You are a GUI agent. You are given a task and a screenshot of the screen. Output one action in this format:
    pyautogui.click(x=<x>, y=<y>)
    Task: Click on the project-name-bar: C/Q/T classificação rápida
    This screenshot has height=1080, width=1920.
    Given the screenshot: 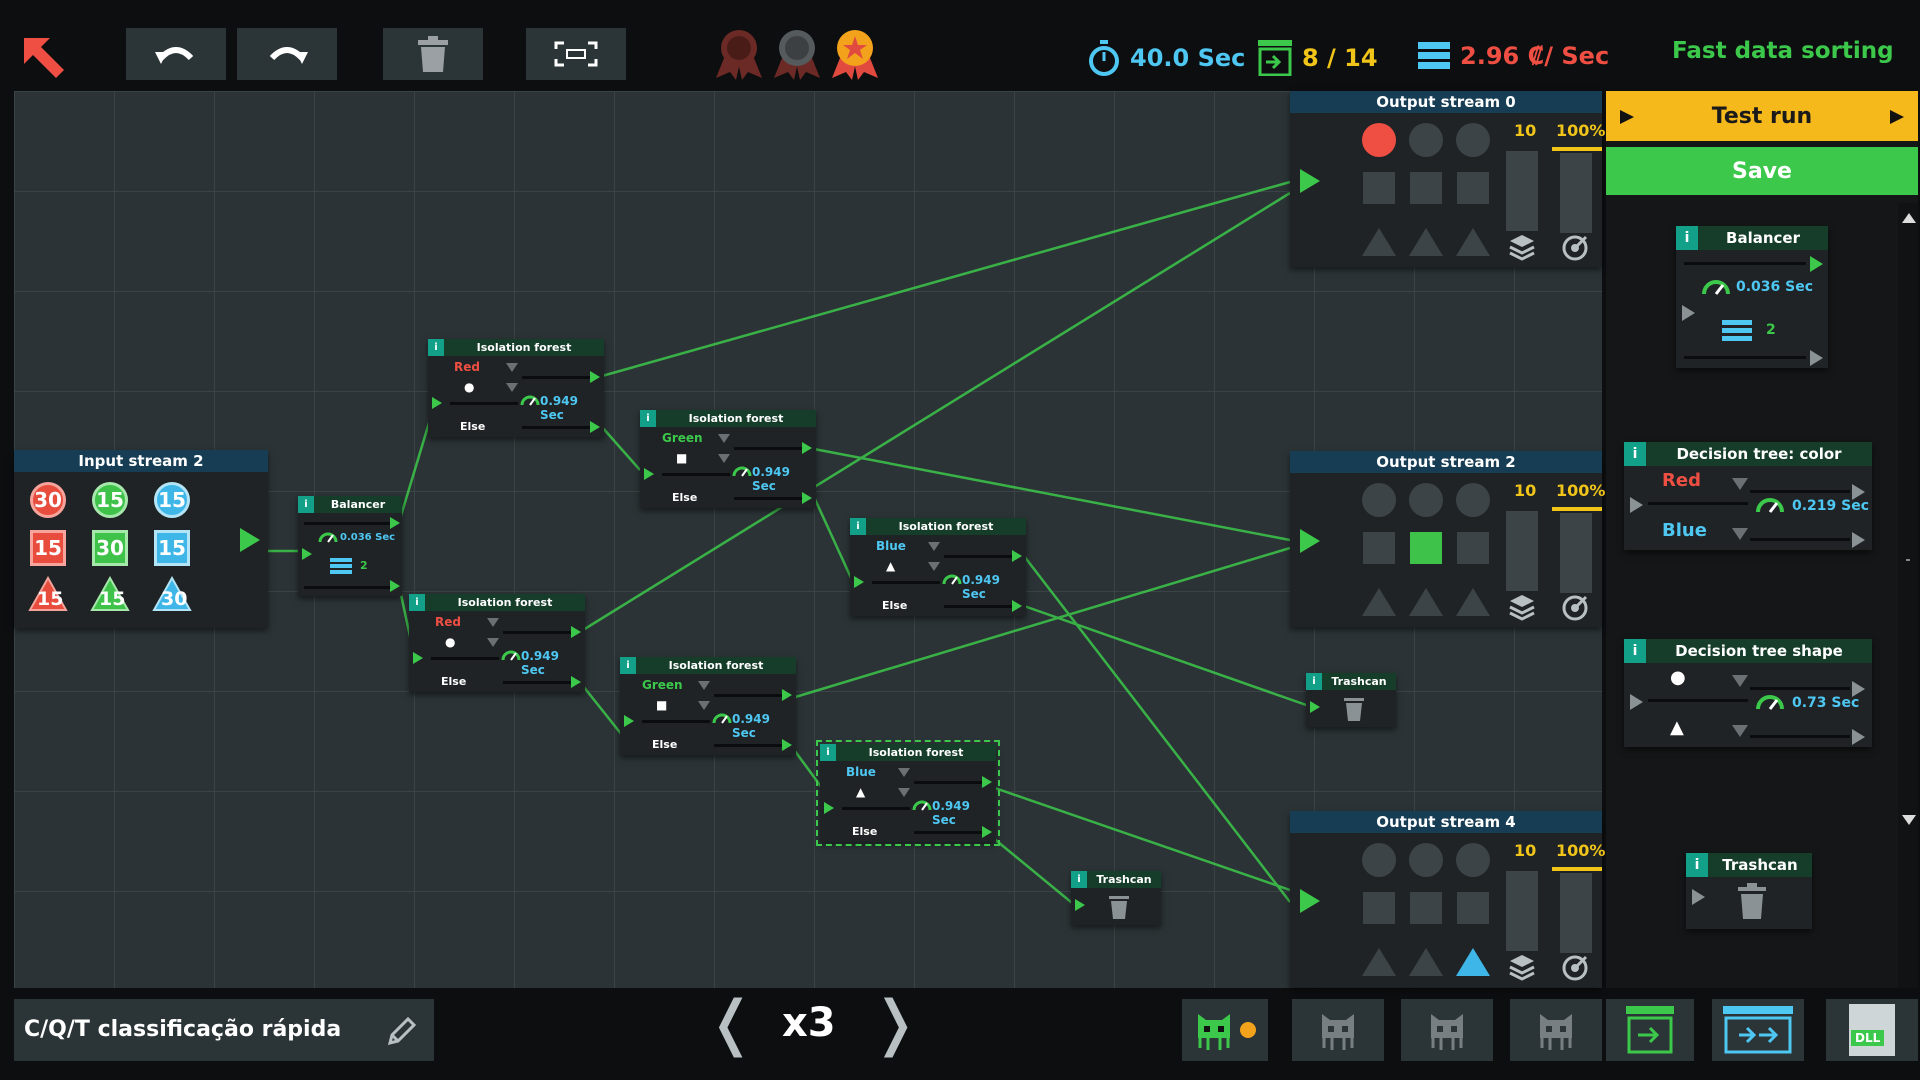 What is the action you would take?
    pyautogui.click(x=224, y=1030)
    